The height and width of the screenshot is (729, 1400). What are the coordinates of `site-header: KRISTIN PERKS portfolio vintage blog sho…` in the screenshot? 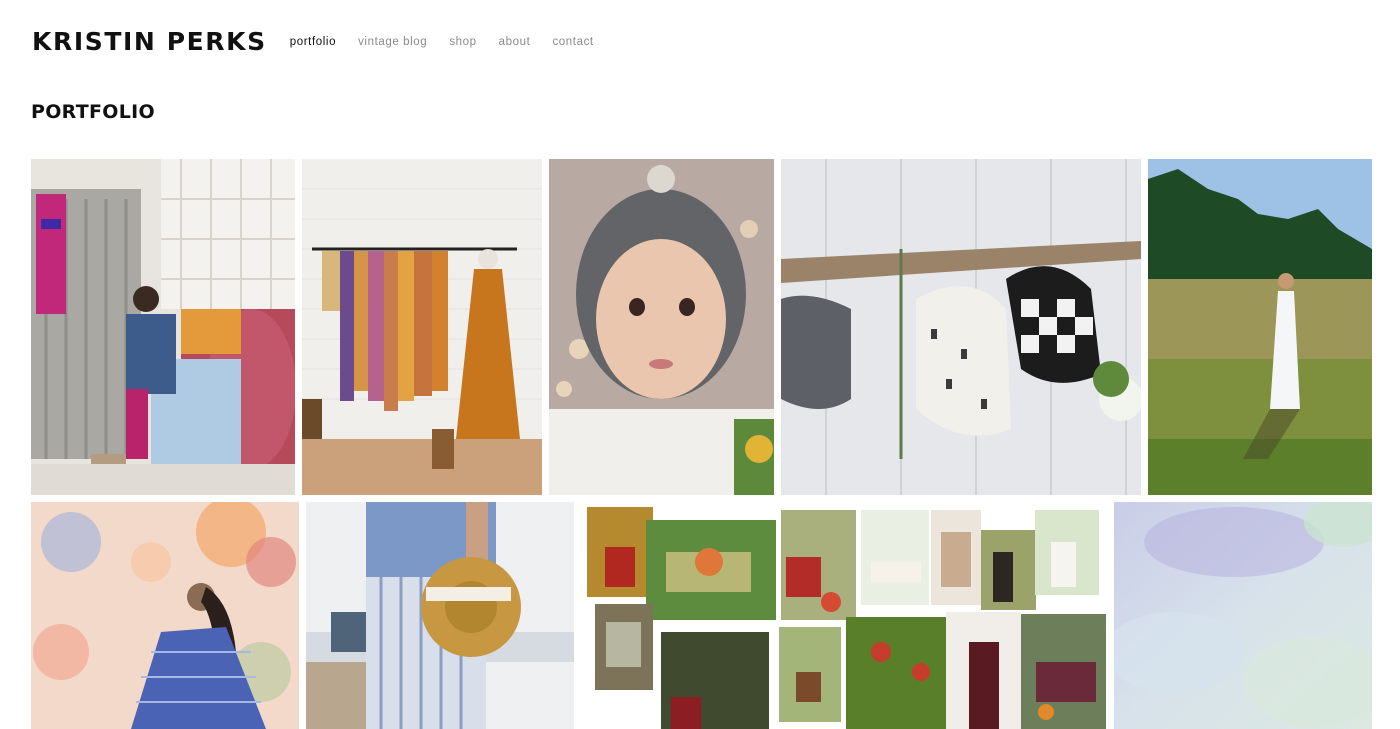 It's located at (313, 41).